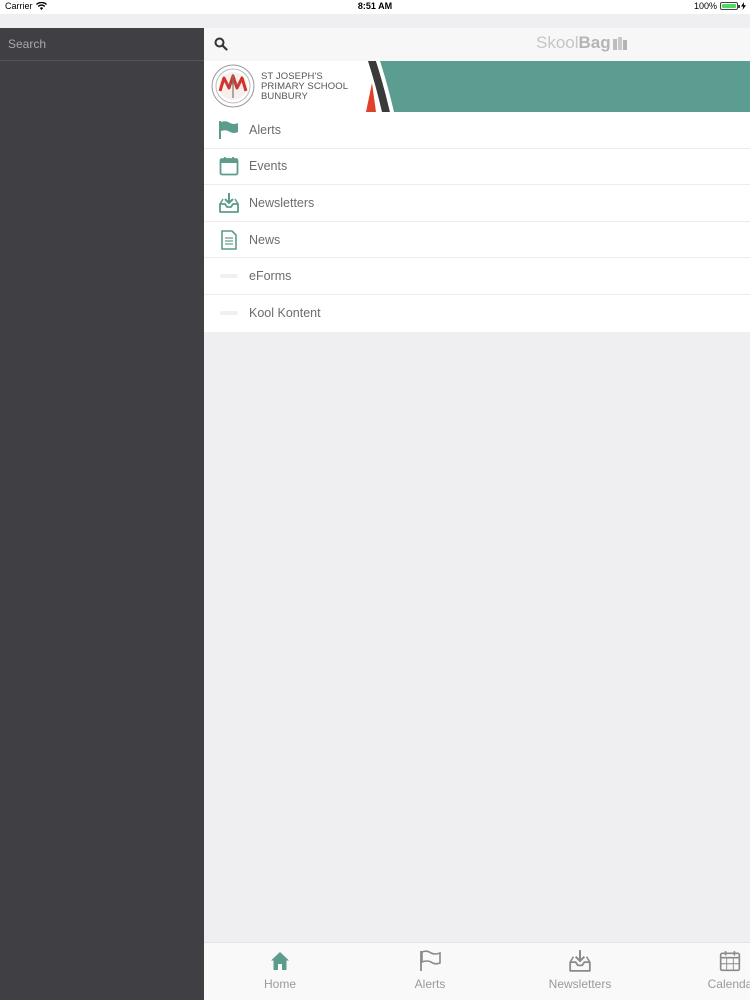  I want to click on menu-item-label: Alerts, so click(265, 129).